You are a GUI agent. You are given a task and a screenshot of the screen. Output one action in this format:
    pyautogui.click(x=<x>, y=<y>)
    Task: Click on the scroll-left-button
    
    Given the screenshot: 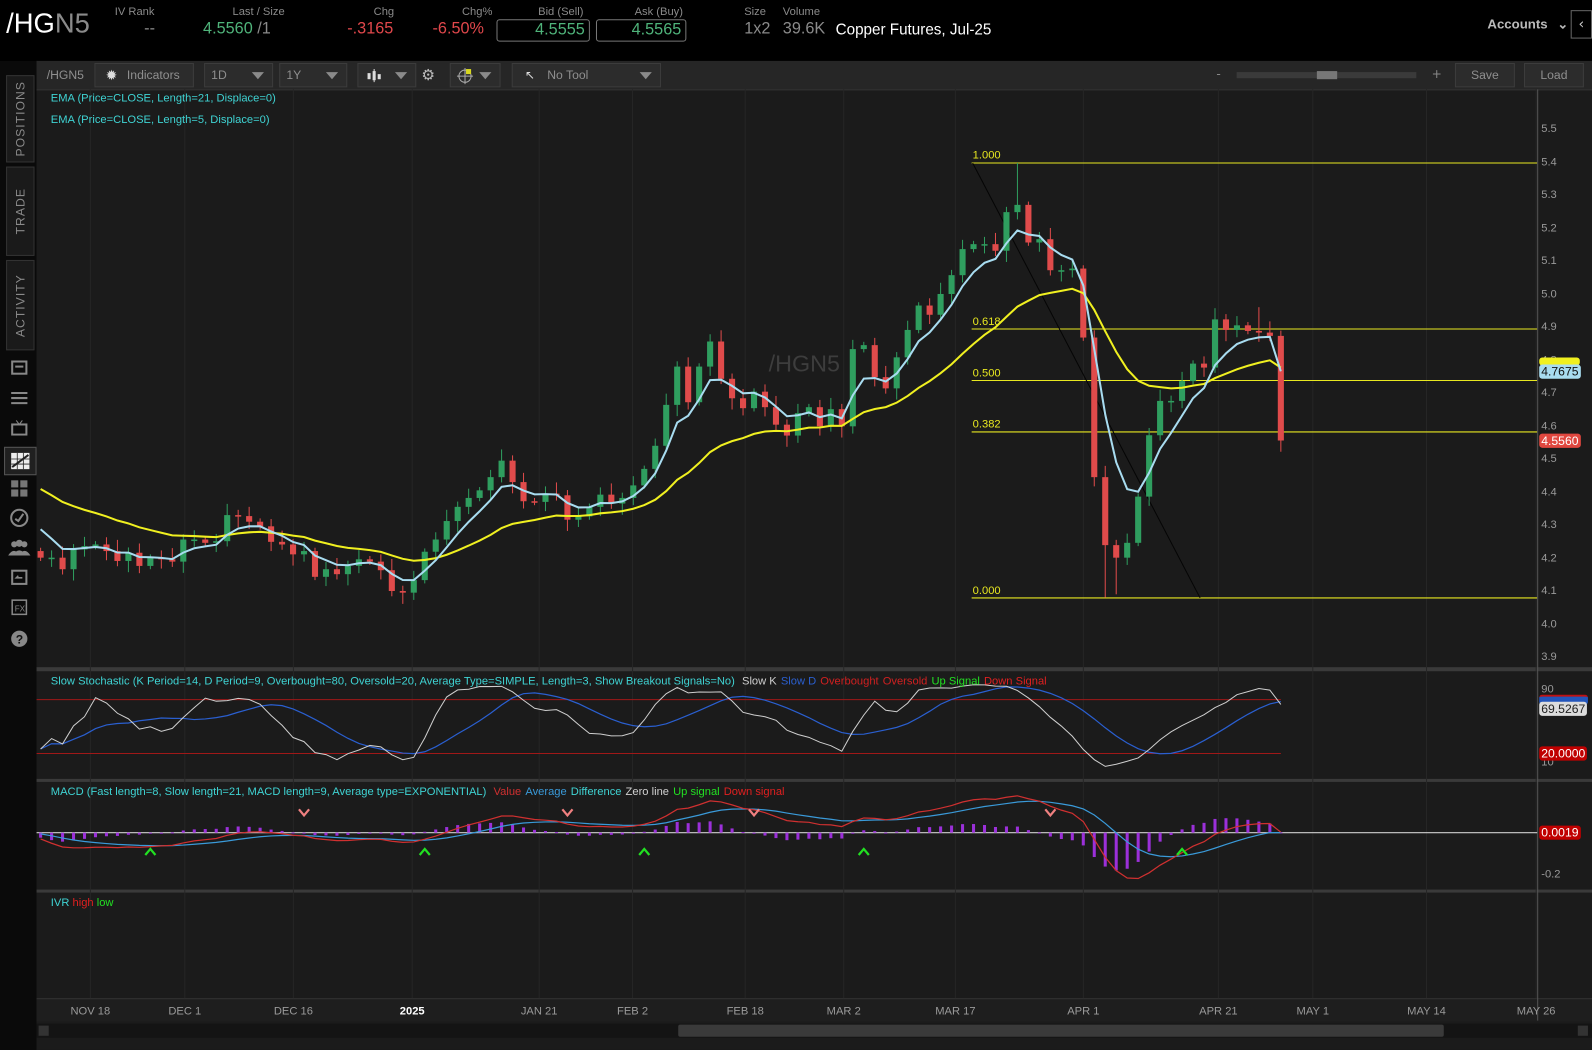 What is the action you would take?
    pyautogui.click(x=43, y=1030)
    